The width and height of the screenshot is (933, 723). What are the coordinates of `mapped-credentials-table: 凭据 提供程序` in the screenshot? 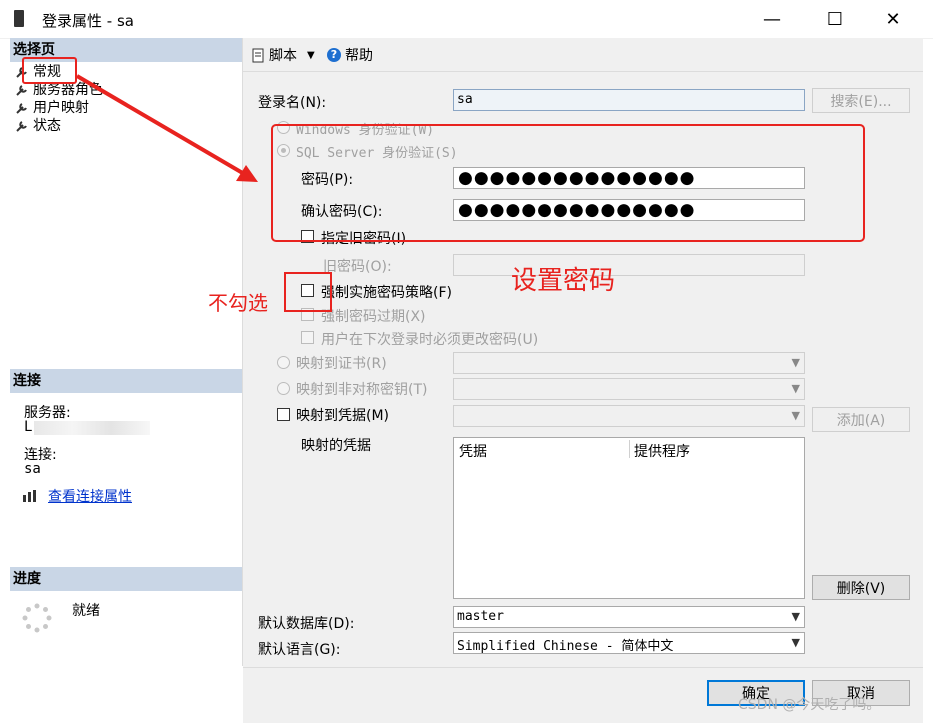 It's located at (629, 518).